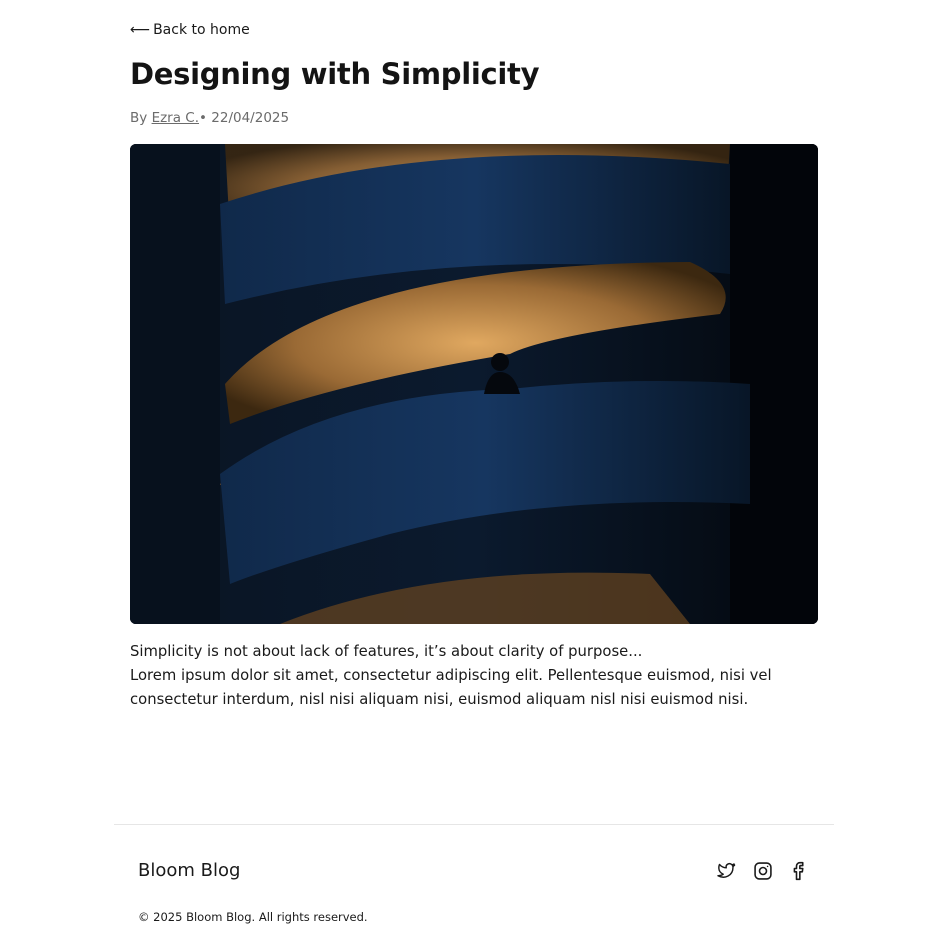 This screenshot has width=947, height=947. I want to click on social-links, so click(763, 871).